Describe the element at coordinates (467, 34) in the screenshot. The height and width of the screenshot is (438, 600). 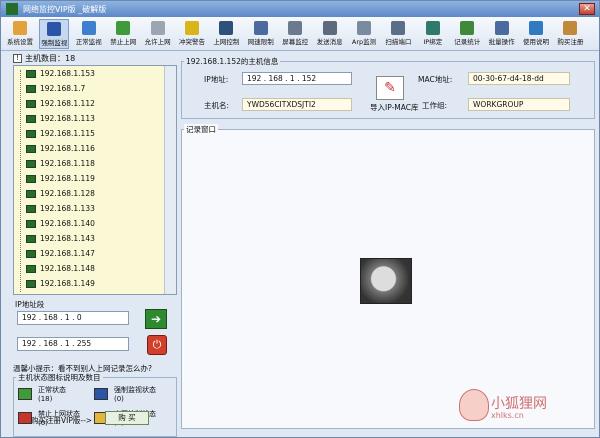
I see `toolbar-button-13: 记录统计` at that location.